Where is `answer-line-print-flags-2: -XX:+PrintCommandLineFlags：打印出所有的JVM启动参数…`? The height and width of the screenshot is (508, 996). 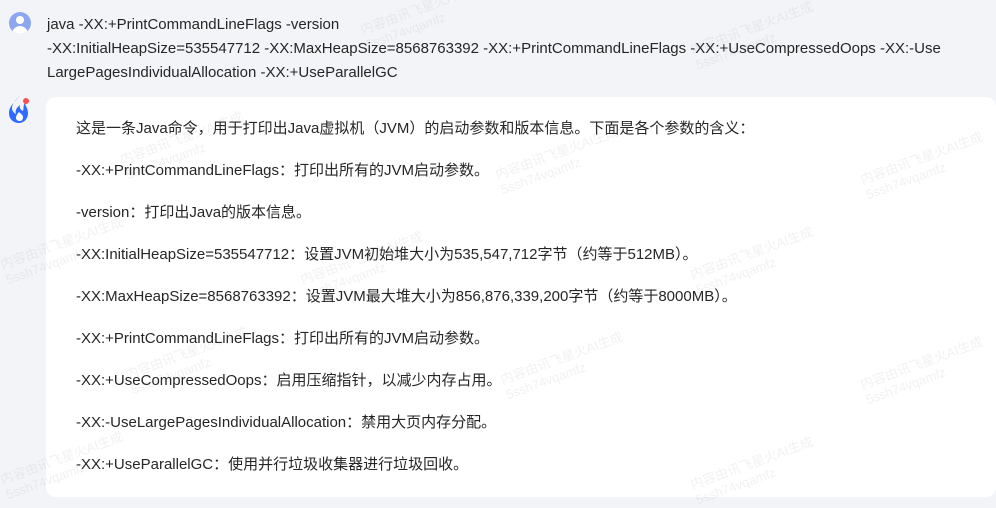 answer-line-print-flags-2: -XX:+PrintCommandLineFlags：打印出所有的JVM启动参数… is located at coordinates (283, 338).